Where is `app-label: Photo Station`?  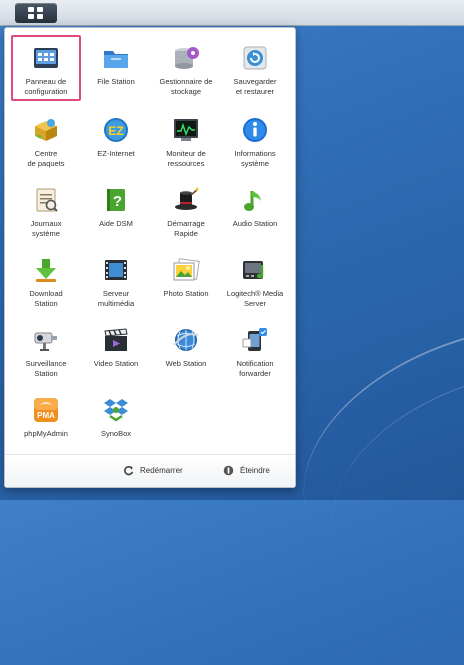 app-label: Photo Station is located at coordinates (186, 293).